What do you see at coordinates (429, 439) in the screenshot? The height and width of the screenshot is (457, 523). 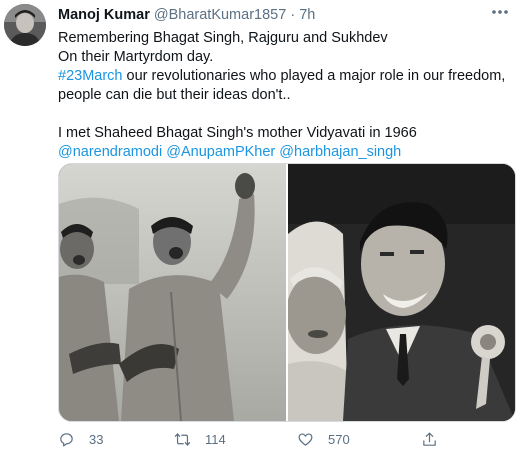 I see `share-upload-icon` at bounding box center [429, 439].